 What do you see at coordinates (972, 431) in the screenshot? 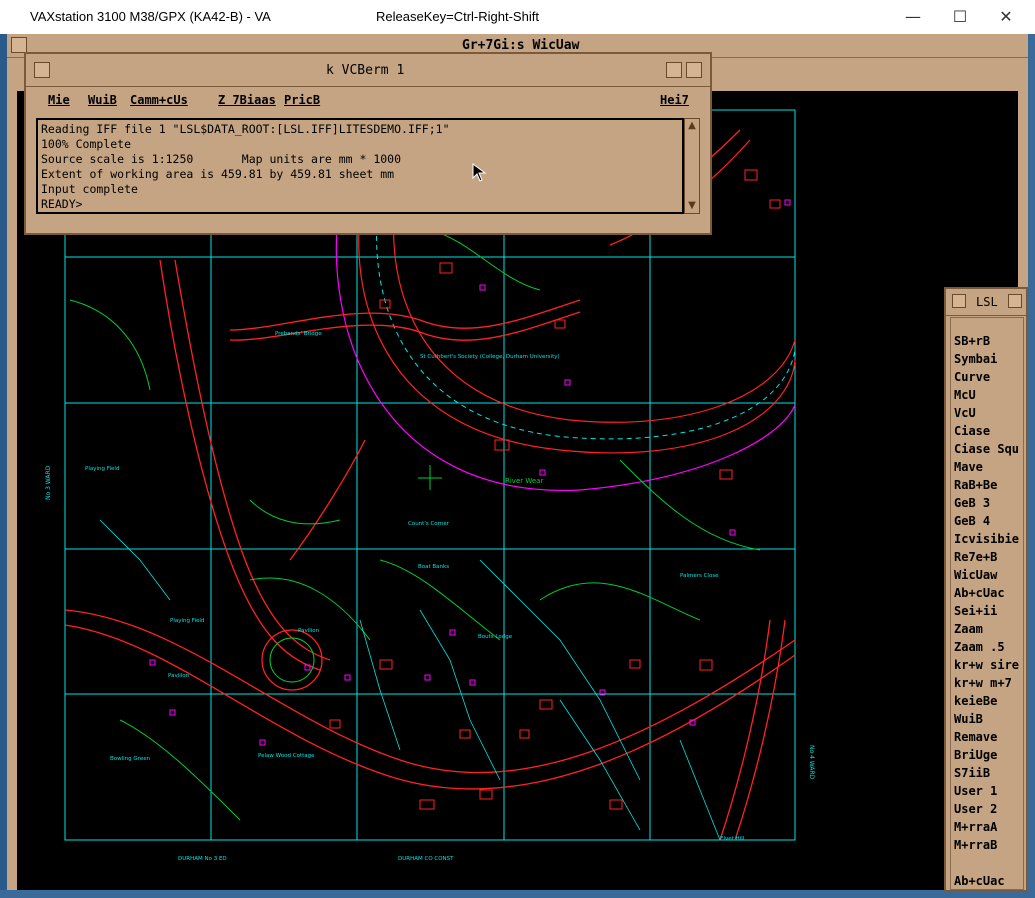
I see `lsl-menu-item: Ciase` at bounding box center [972, 431].